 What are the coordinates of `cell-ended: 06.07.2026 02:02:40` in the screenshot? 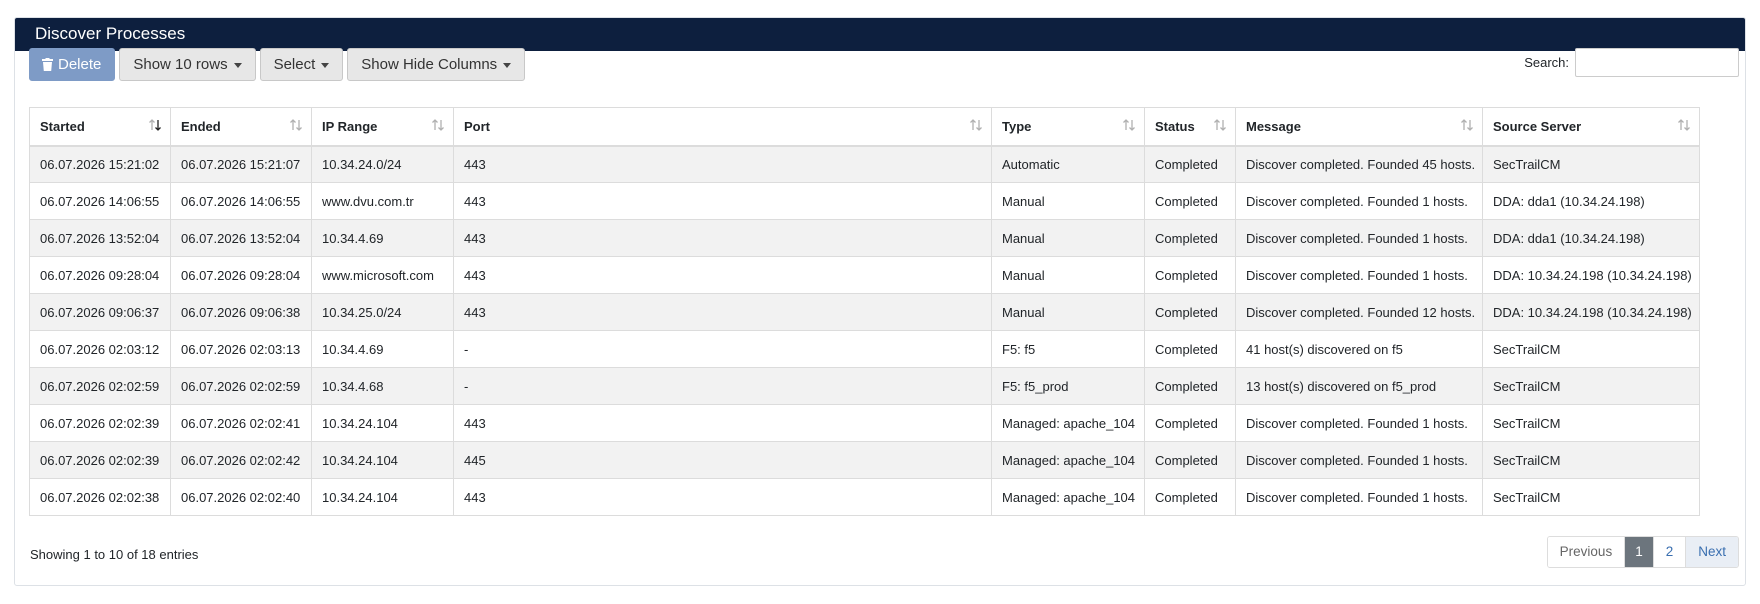 It's located at (241, 497).